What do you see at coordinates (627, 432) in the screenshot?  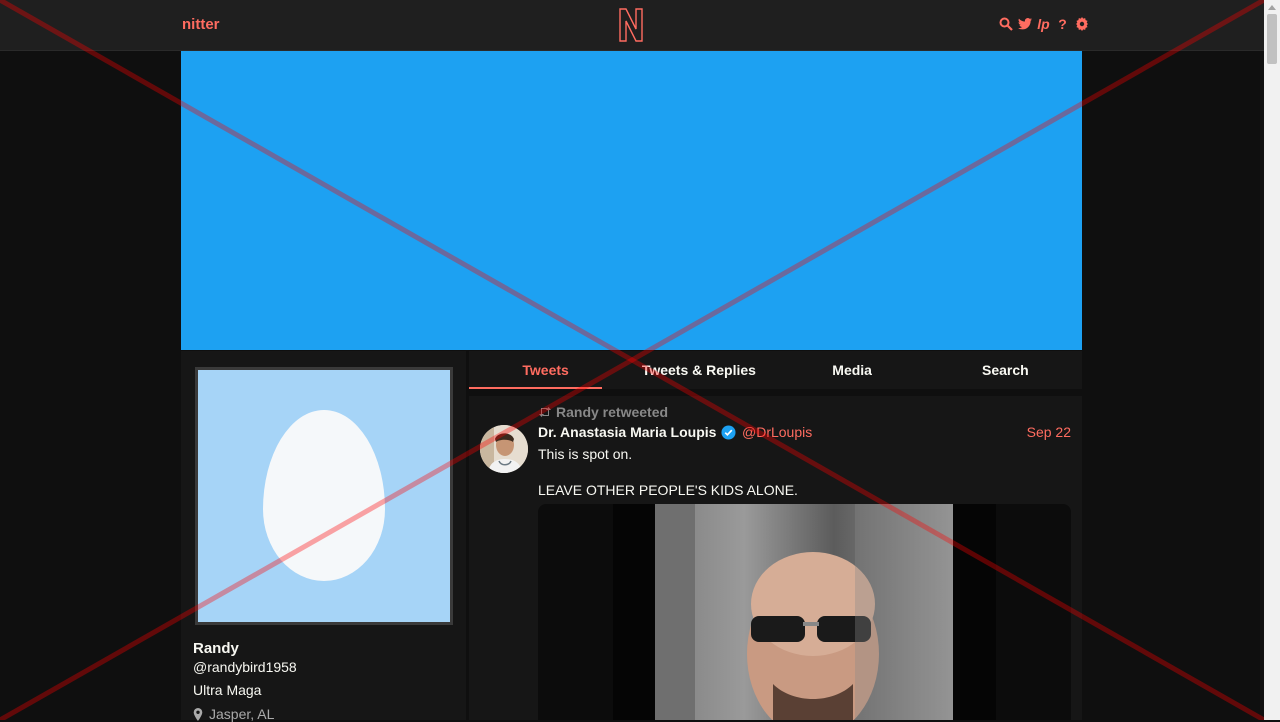 I see `tweet-author-name-text: Dr. Anastasia Maria Loupis` at bounding box center [627, 432].